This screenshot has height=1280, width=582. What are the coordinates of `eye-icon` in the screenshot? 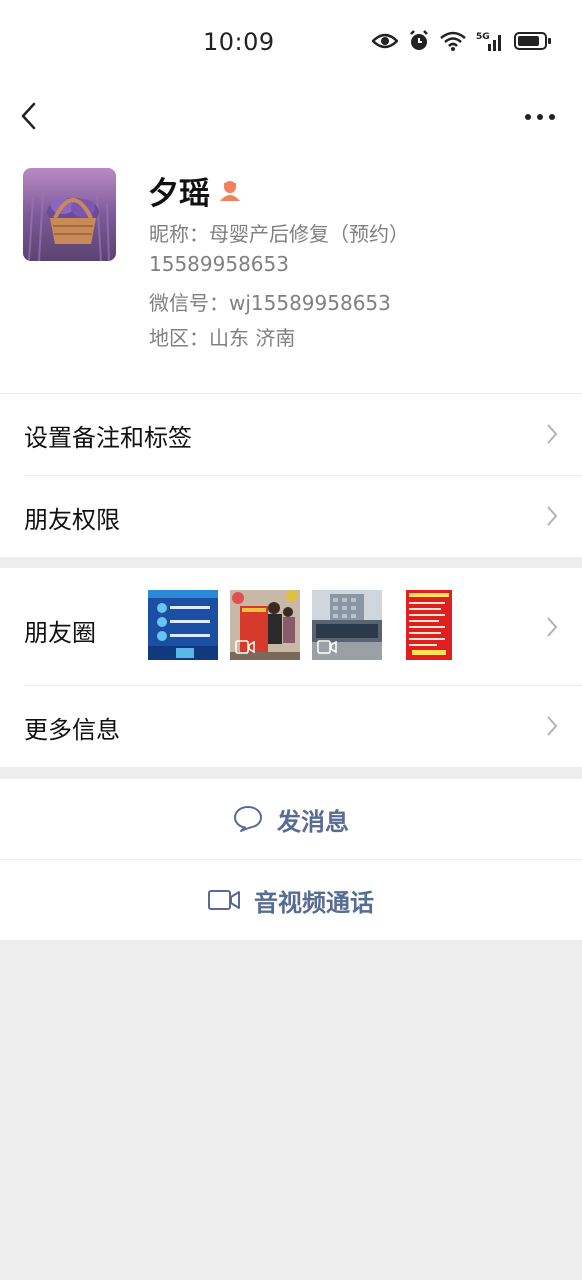 It's located at (385, 41).